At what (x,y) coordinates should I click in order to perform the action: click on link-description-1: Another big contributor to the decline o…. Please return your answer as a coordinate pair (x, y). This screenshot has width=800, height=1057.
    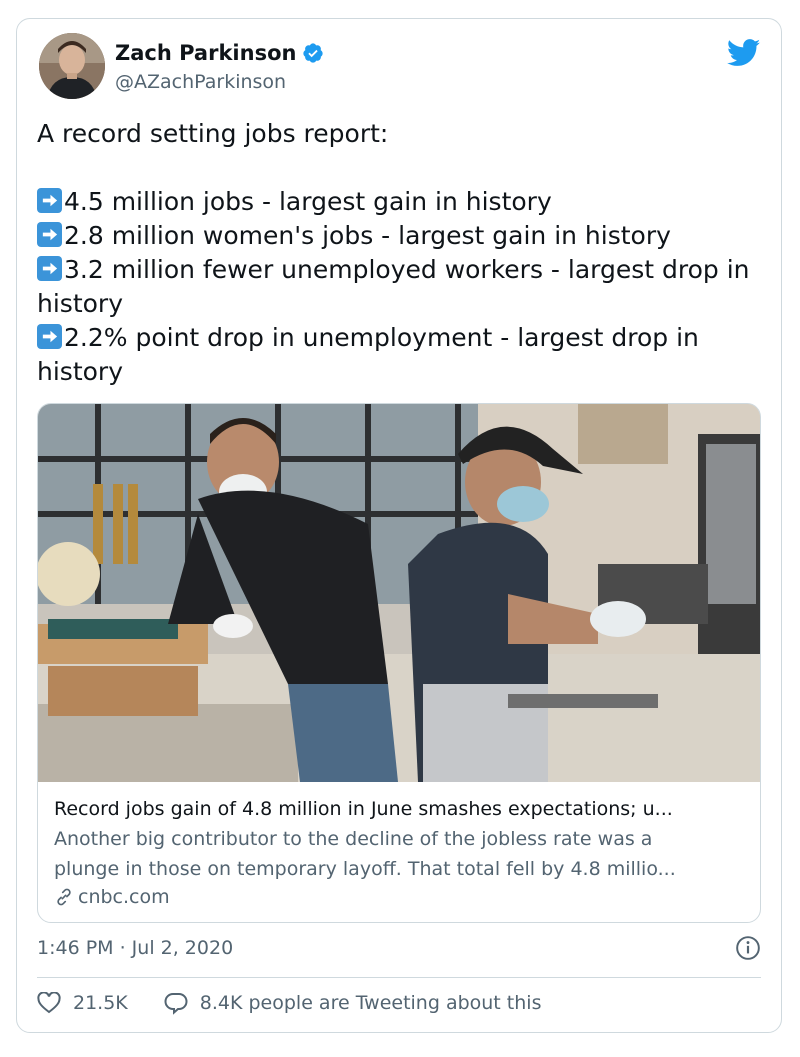
    Looking at the image, I should click on (353, 839).